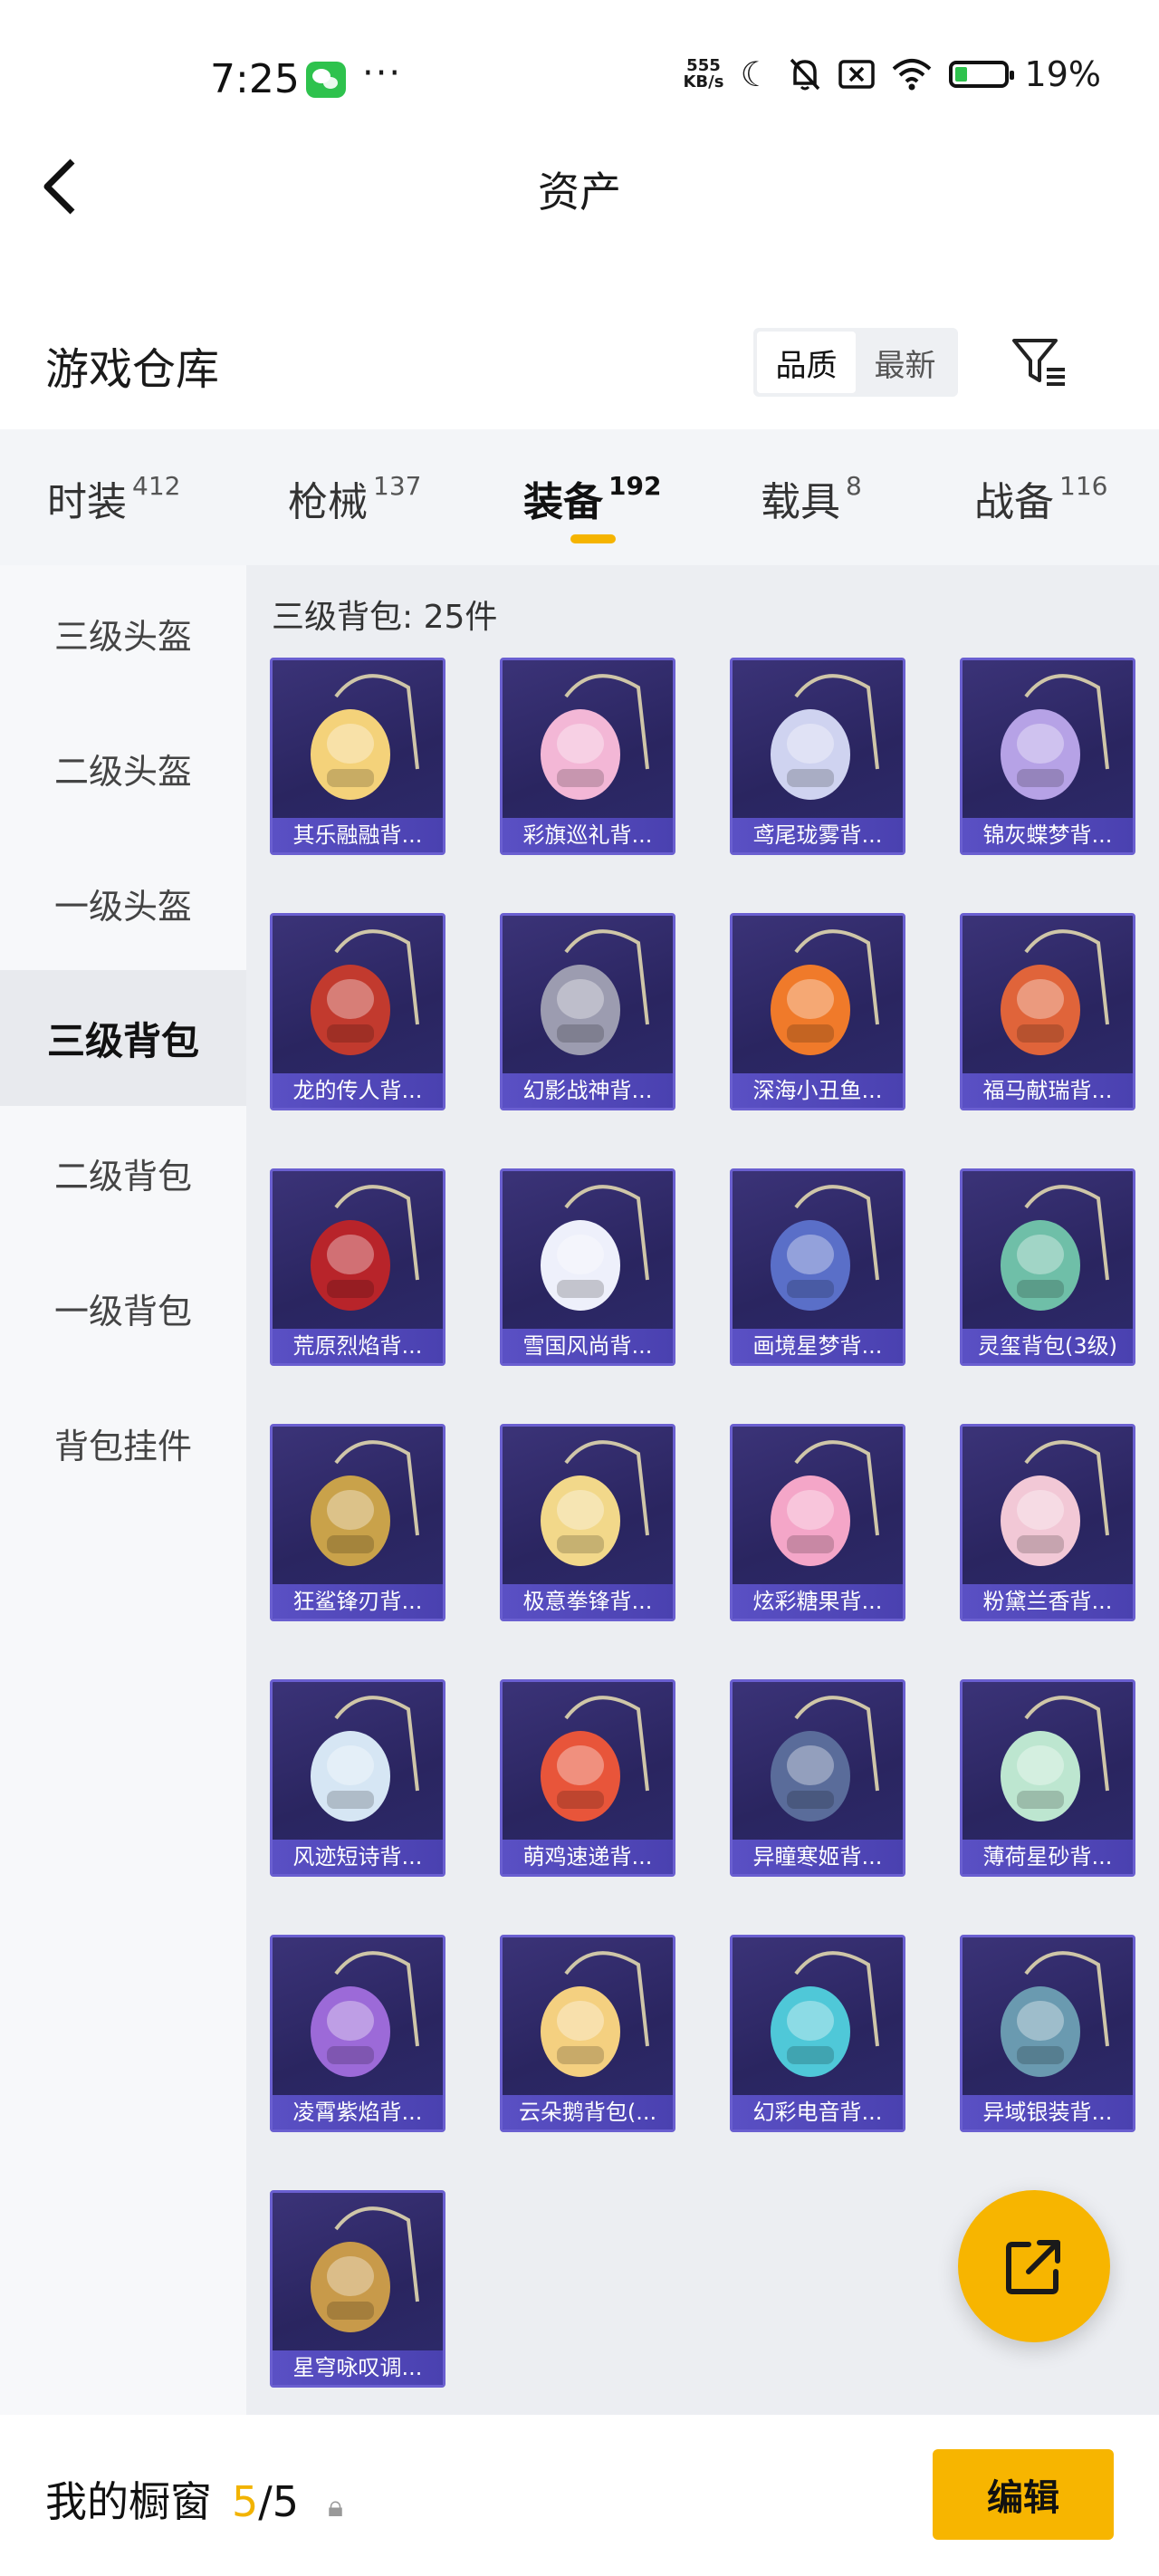 Image resolution: width=1159 pixels, height=2576 pixels. What do you see at coordinates (1023, 2494) in the screenshot?
I see `edit-button: 编辑` at bounding box center [1023, 2494].